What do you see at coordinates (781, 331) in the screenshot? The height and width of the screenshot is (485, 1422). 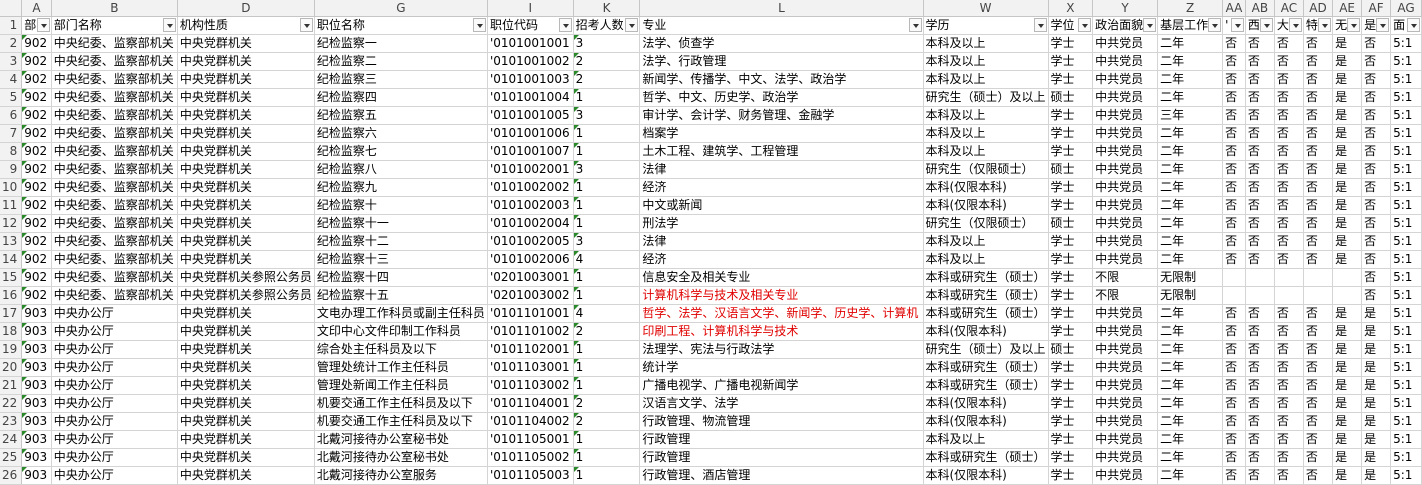 I see `cell-l: 印刷工程、计算机科学与技术` at bounding box center [781, 331].